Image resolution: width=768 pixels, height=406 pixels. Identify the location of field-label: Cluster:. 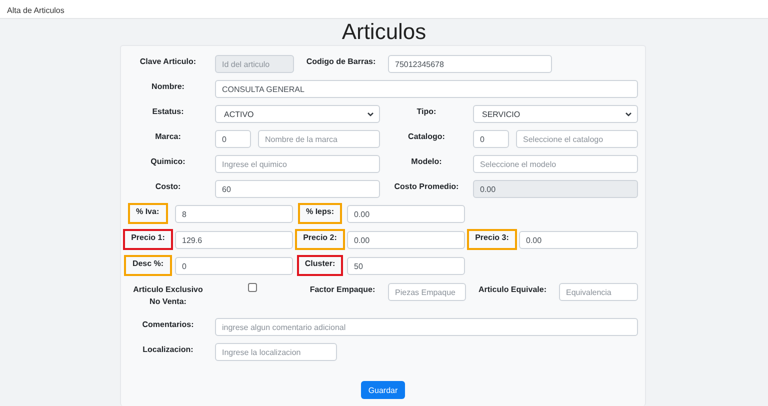
(320, 265).